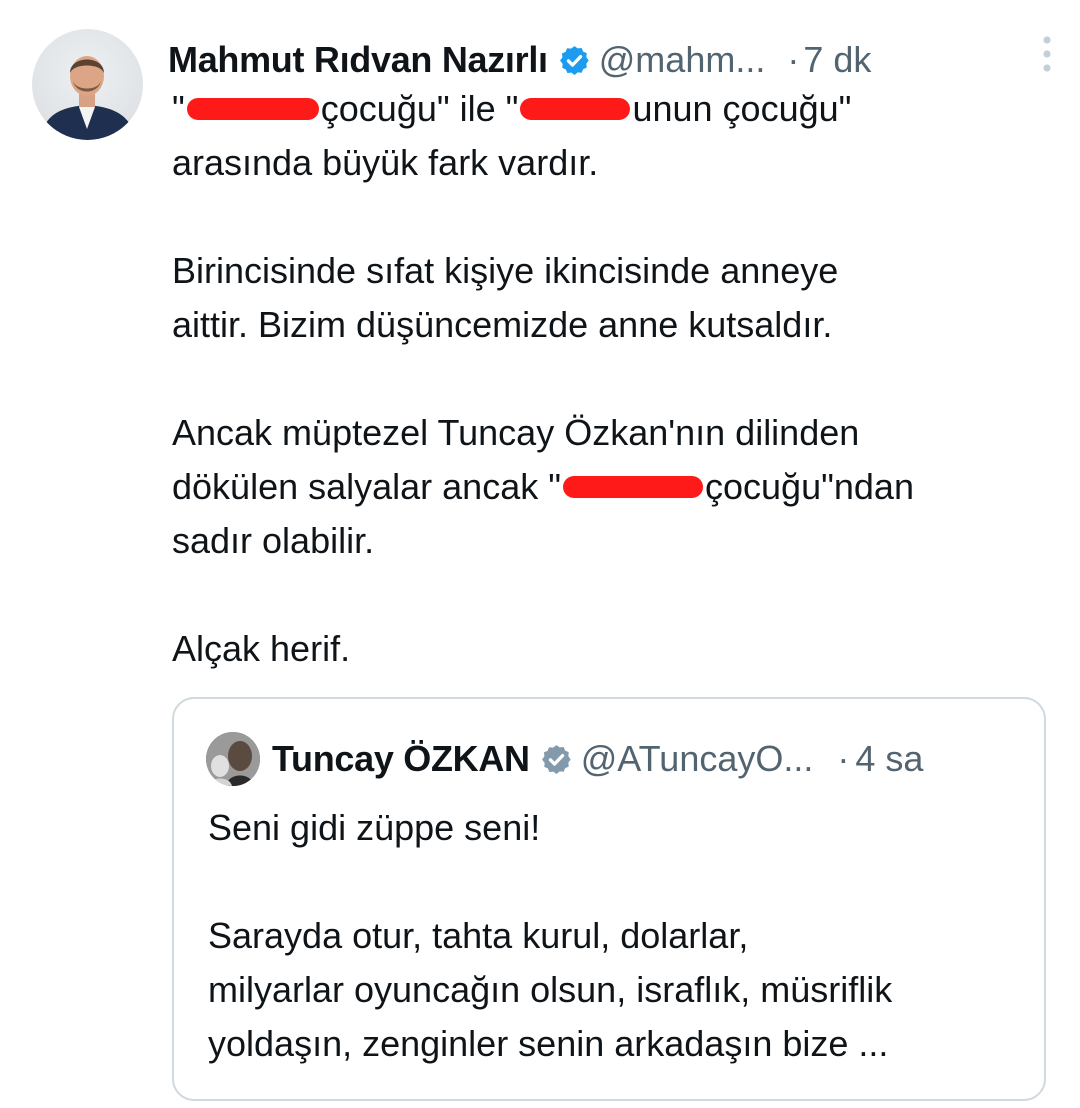 The image size is (1080, 1108). I want to click on text-fragment: çocuğu"ndan, so click(809, 486).